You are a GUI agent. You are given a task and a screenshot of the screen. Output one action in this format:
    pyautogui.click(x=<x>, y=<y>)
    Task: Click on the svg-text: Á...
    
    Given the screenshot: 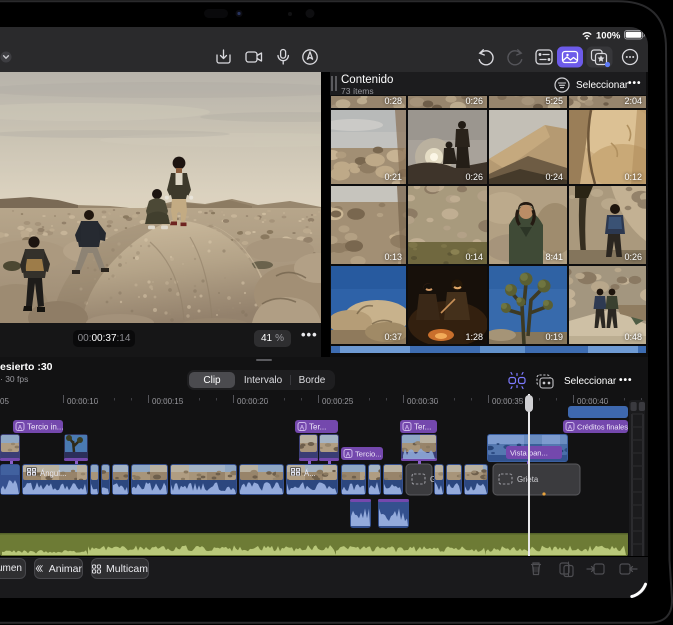 What is the action you would take?
    pyautogui.click(x=310, y=473)
    